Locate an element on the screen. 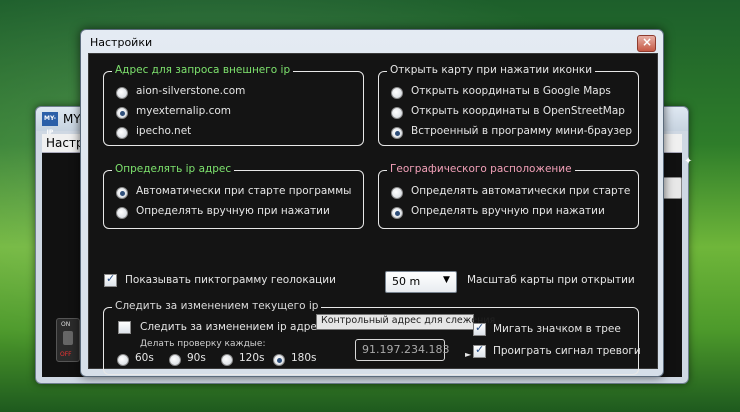 This screenshot has height=412, width=740. option-myexternalip: myexternalip.com is located at coordinates (183, 111).